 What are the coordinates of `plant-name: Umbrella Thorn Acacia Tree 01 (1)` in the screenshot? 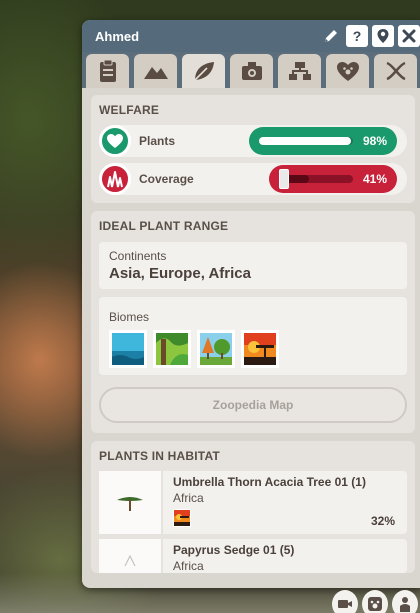 It's located at (269, 482).